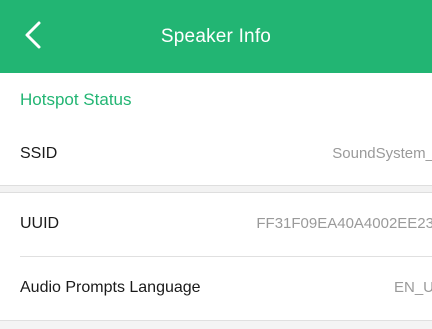  I want to click on ssid-label: SSID, so click(39, 153).